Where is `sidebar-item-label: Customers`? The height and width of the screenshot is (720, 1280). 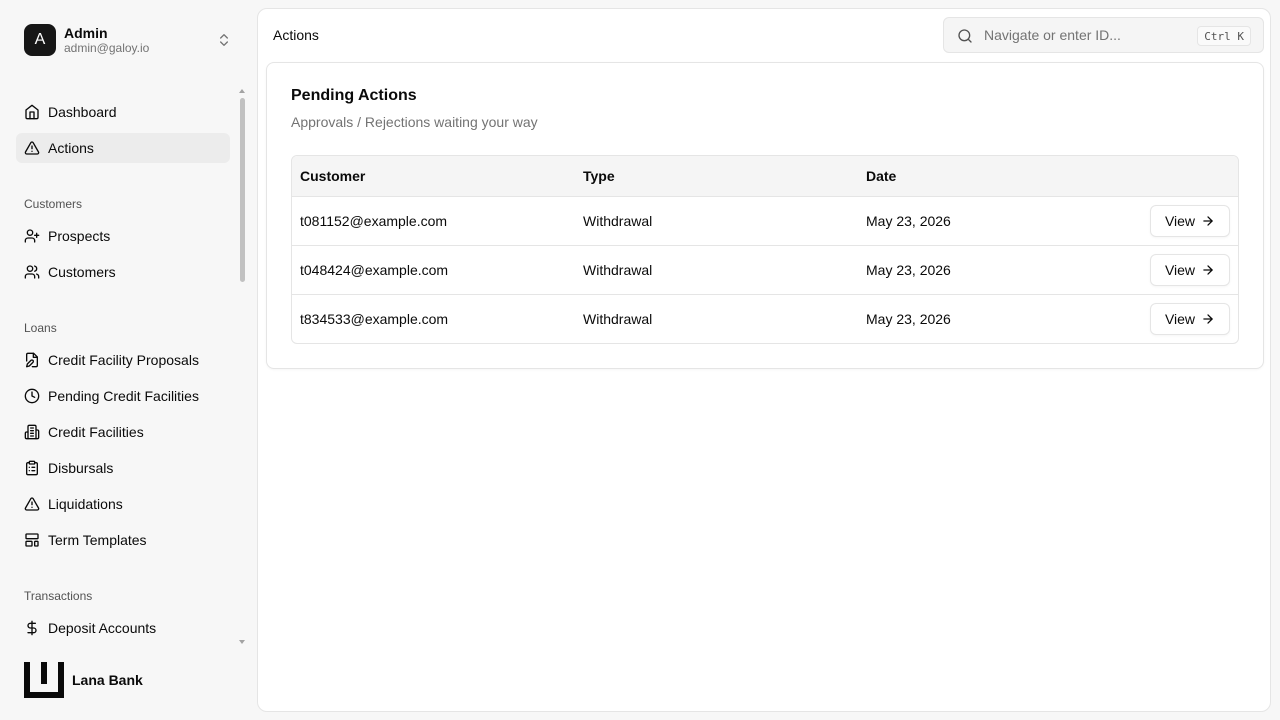
sidebar-item-label: Customers is located at coordinates (82, 272).